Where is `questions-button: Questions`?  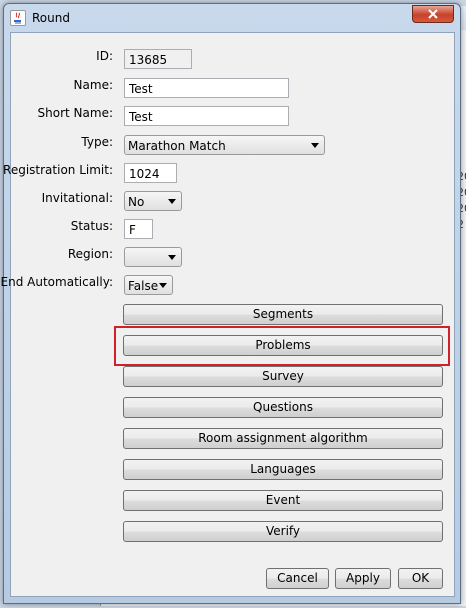
questions-button: Questions is located at coordinates (283, 407).